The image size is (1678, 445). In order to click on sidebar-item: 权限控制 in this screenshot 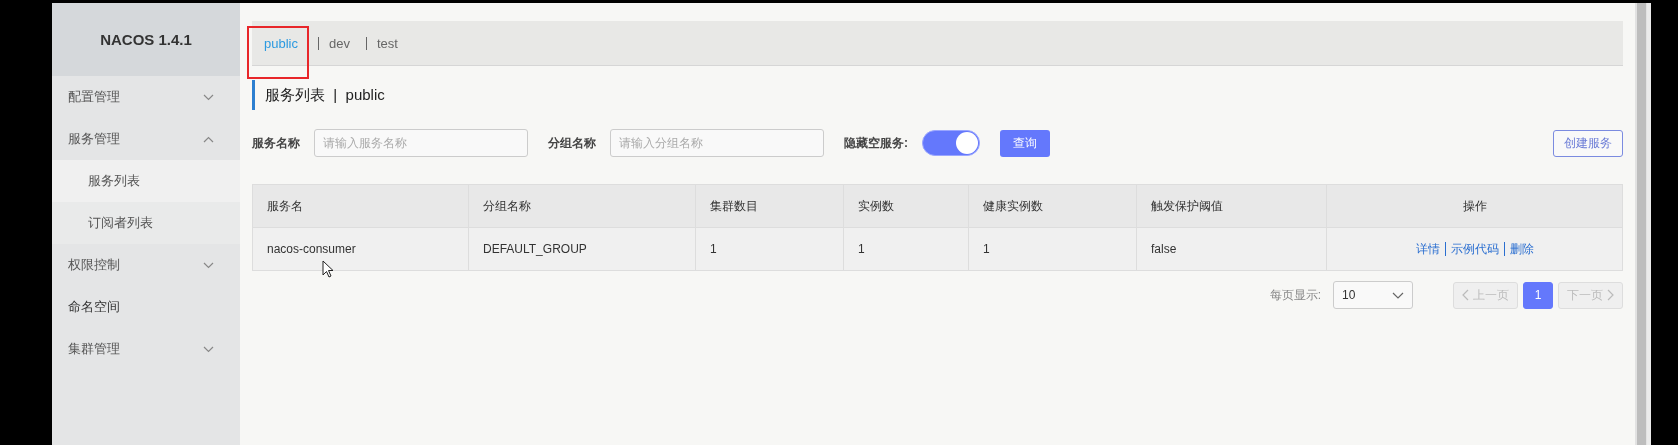, I will do `click(146, 265)`.